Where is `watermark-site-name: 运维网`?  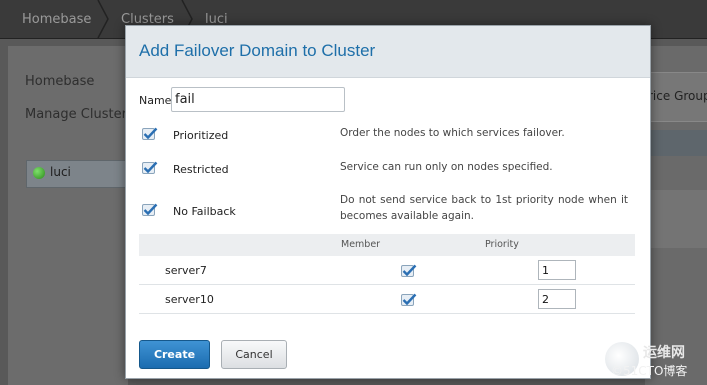
watermark-site-name: 运维网 is located at coordinates (664, 353).